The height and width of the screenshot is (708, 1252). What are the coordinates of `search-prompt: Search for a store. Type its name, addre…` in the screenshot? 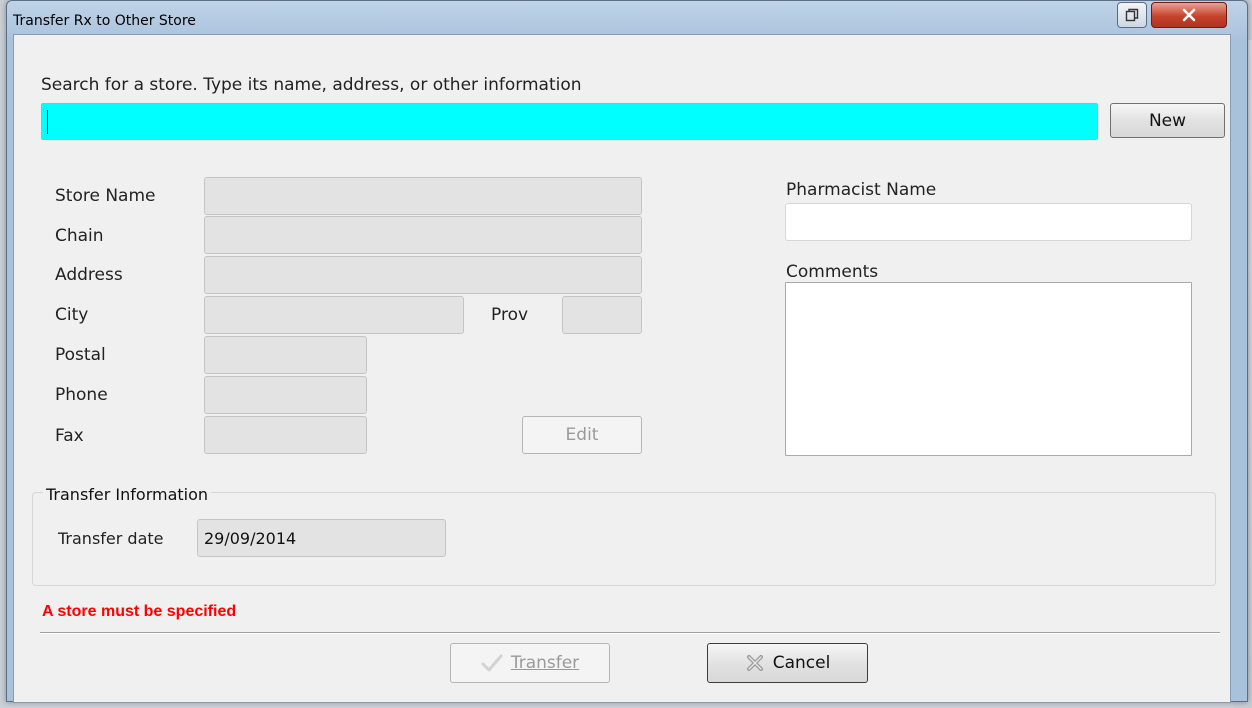 It's located at (311, 85).